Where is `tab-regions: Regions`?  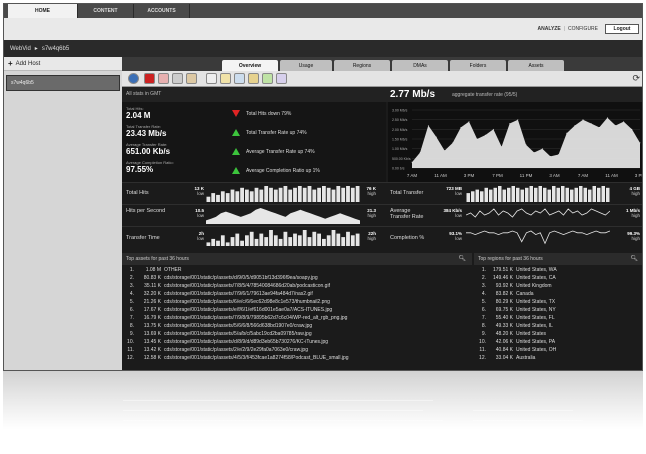 tab-regions: Regions is located at coordinates (362, 65).